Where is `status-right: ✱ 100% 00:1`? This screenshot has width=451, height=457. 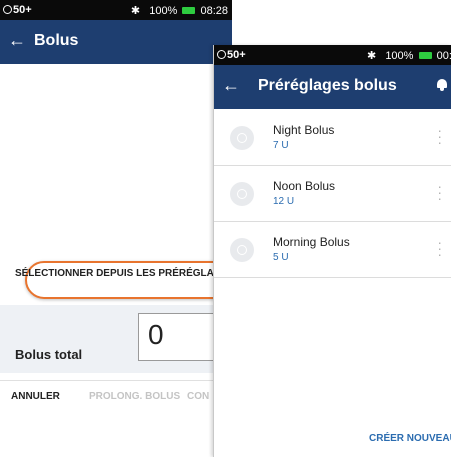 status-right: ✱ 100% 00:1 is located at coordinates (409, 55).